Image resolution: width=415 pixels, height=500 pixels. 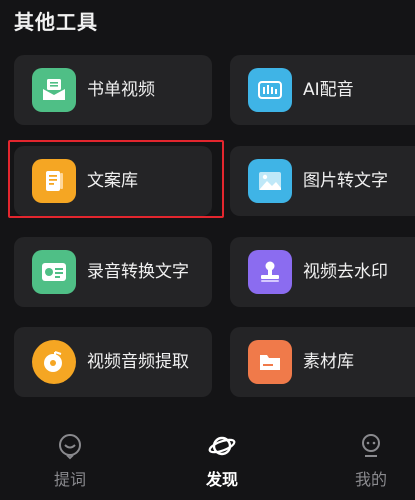 I want to click on tool-label: 文案库, so click(x=112, y=181).